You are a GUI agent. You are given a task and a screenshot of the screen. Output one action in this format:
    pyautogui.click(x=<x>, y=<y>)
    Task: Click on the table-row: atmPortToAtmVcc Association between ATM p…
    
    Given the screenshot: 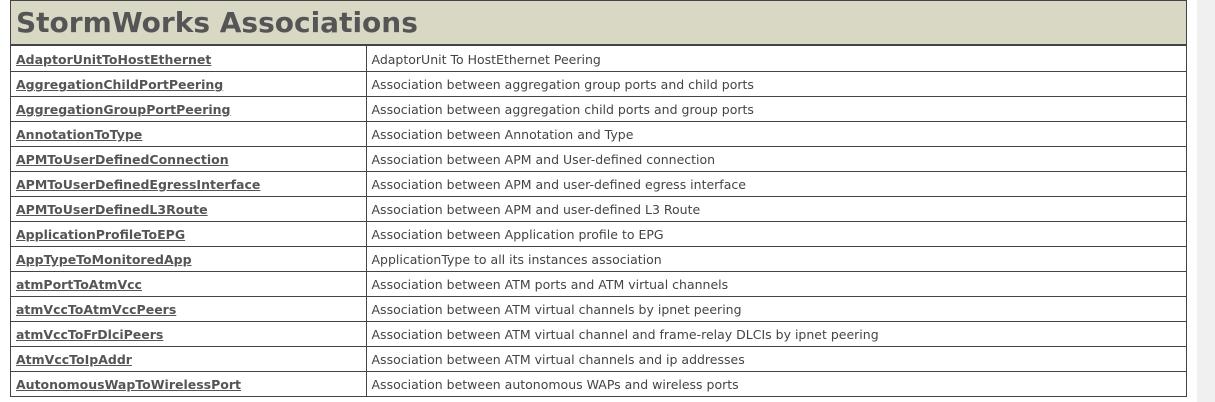 What is the action you would take?
    pyautogui.click(x=598, y=284)
    